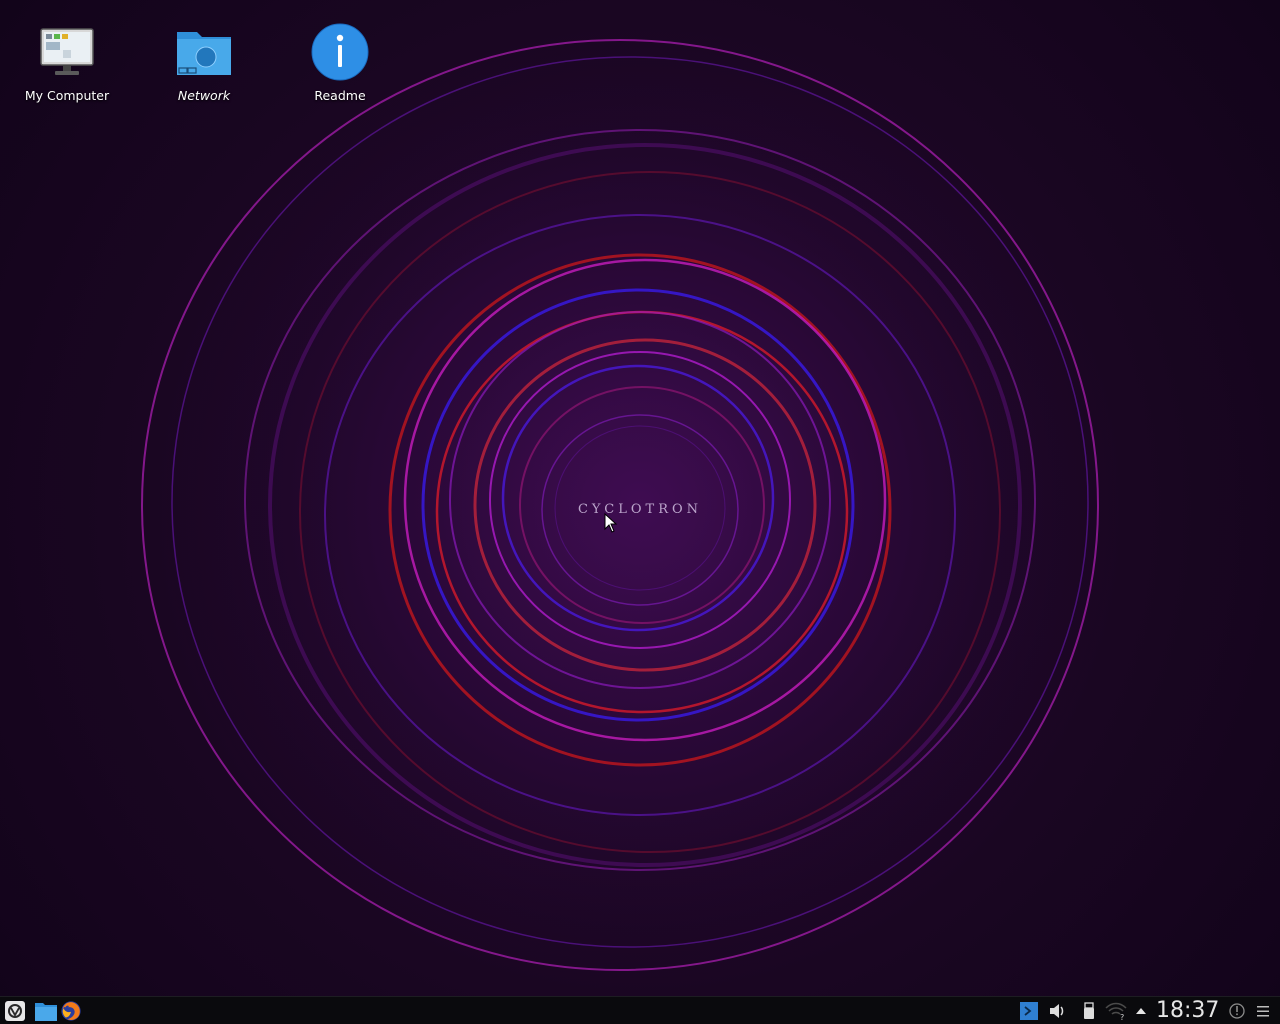 This screenshot has width=1280, height=1024. Describe the element at coordinates (1141, 1011) in the screenshot. I see `show-hidden-icons-arrow` at that location.